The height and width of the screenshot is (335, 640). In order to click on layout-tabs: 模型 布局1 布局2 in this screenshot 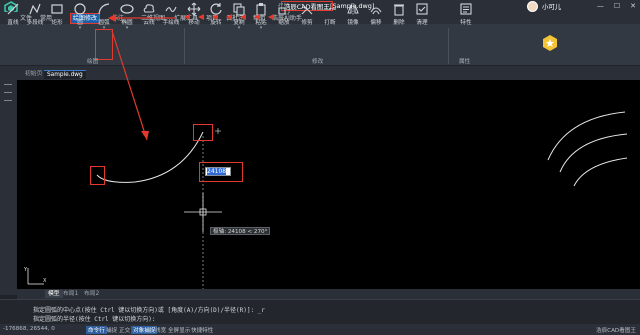, I will do `click(328, 294)`.